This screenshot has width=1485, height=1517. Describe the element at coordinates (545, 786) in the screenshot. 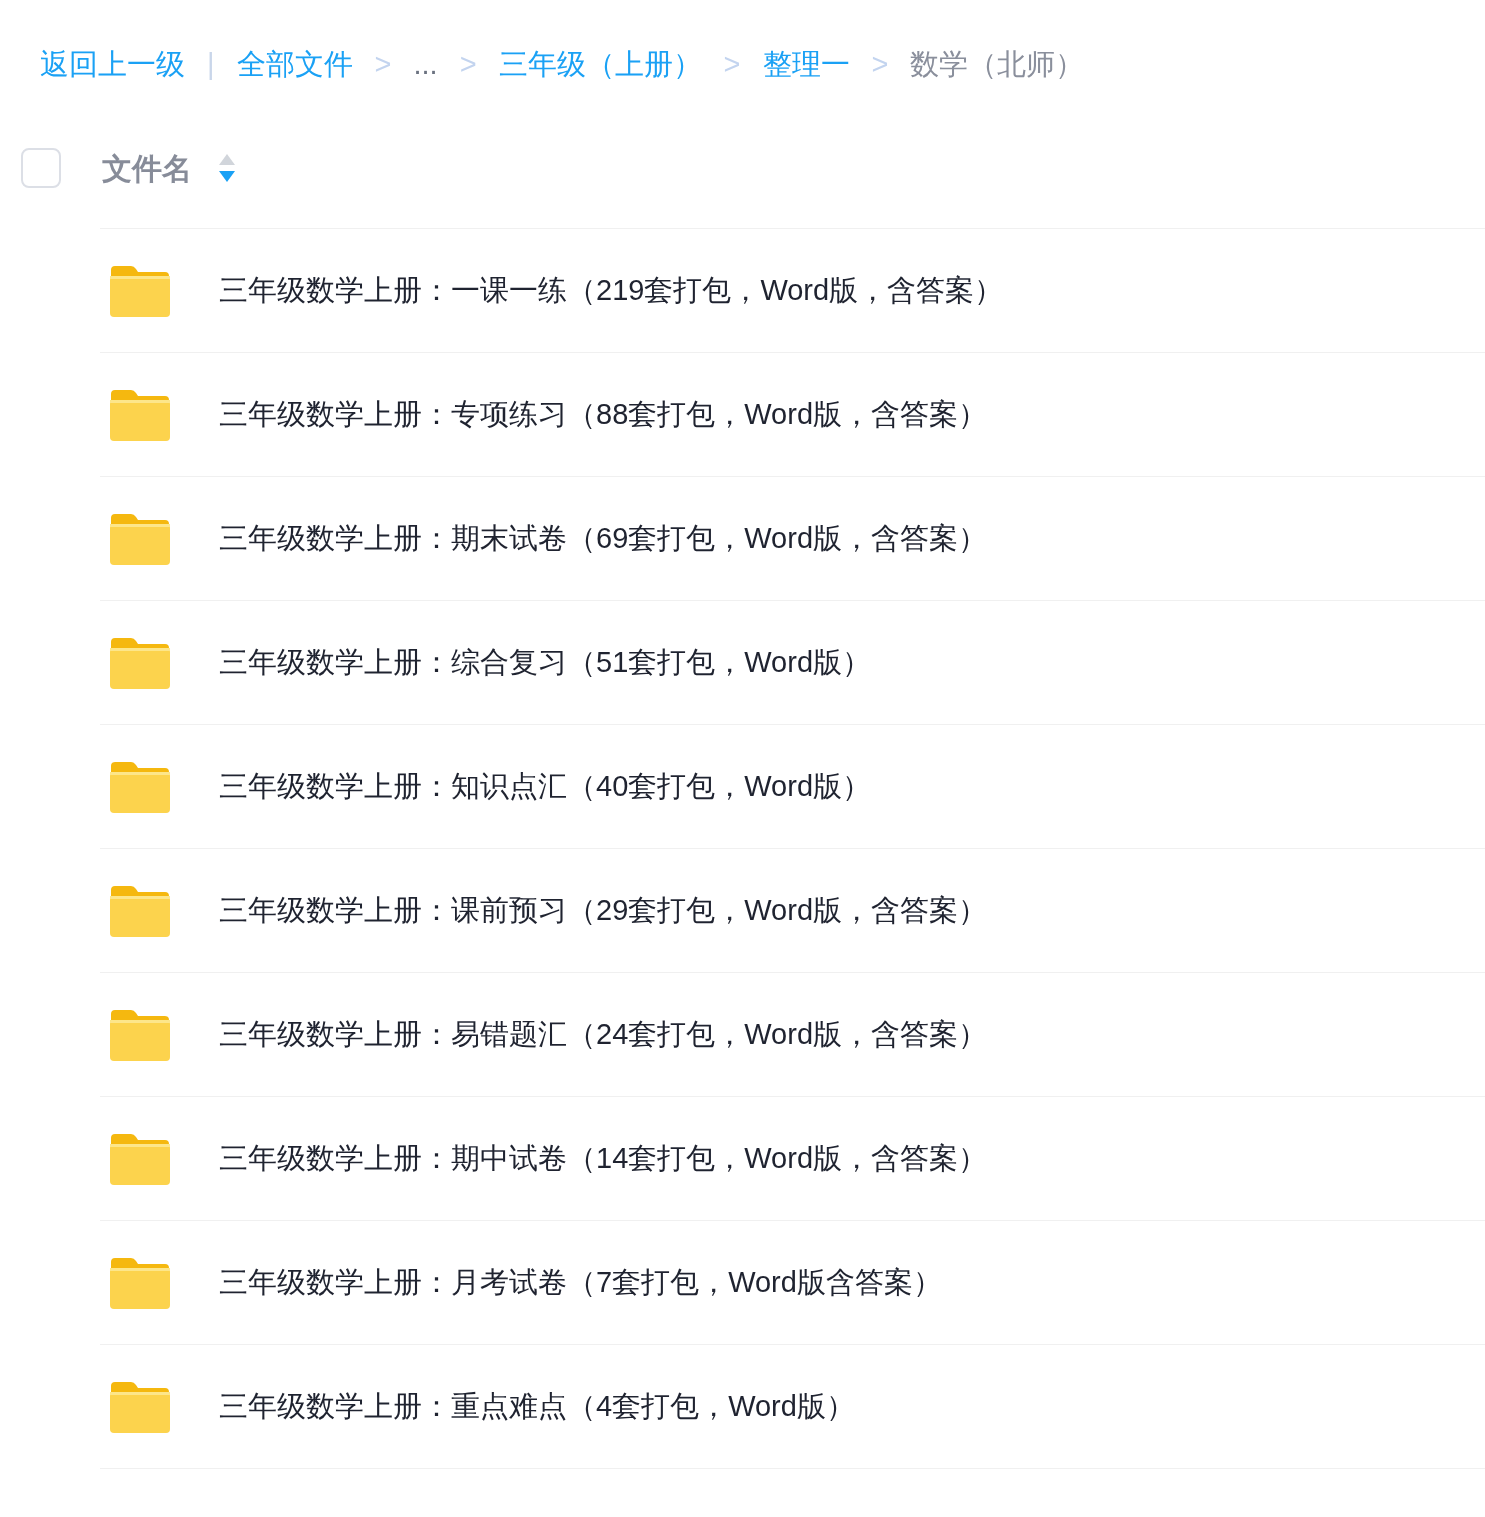

I see `file-name: 三年级数学上册：知识点汇（40套打包，Word版）` at that location.